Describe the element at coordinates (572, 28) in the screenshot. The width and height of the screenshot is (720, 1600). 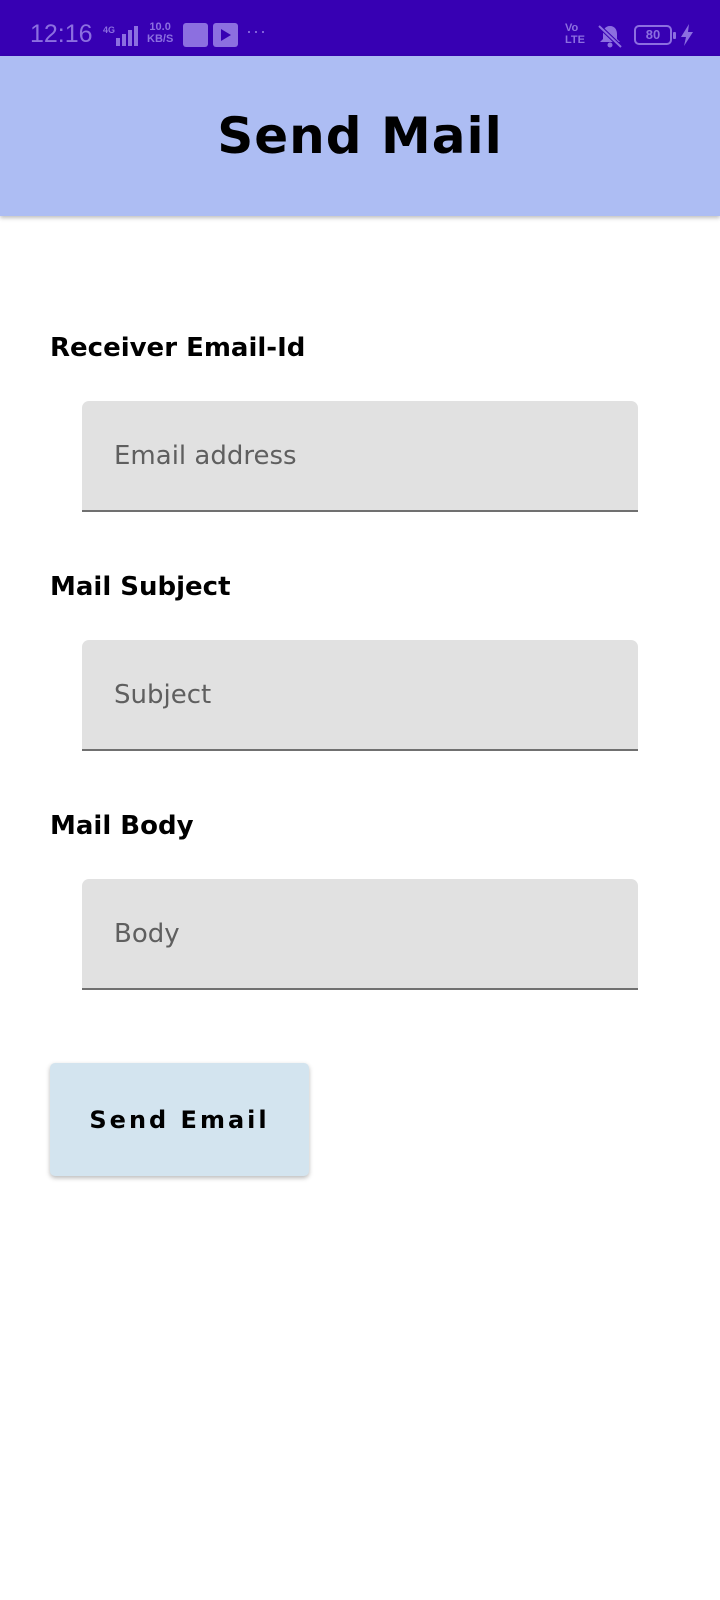
I see `volte-top: Vo` at that location.